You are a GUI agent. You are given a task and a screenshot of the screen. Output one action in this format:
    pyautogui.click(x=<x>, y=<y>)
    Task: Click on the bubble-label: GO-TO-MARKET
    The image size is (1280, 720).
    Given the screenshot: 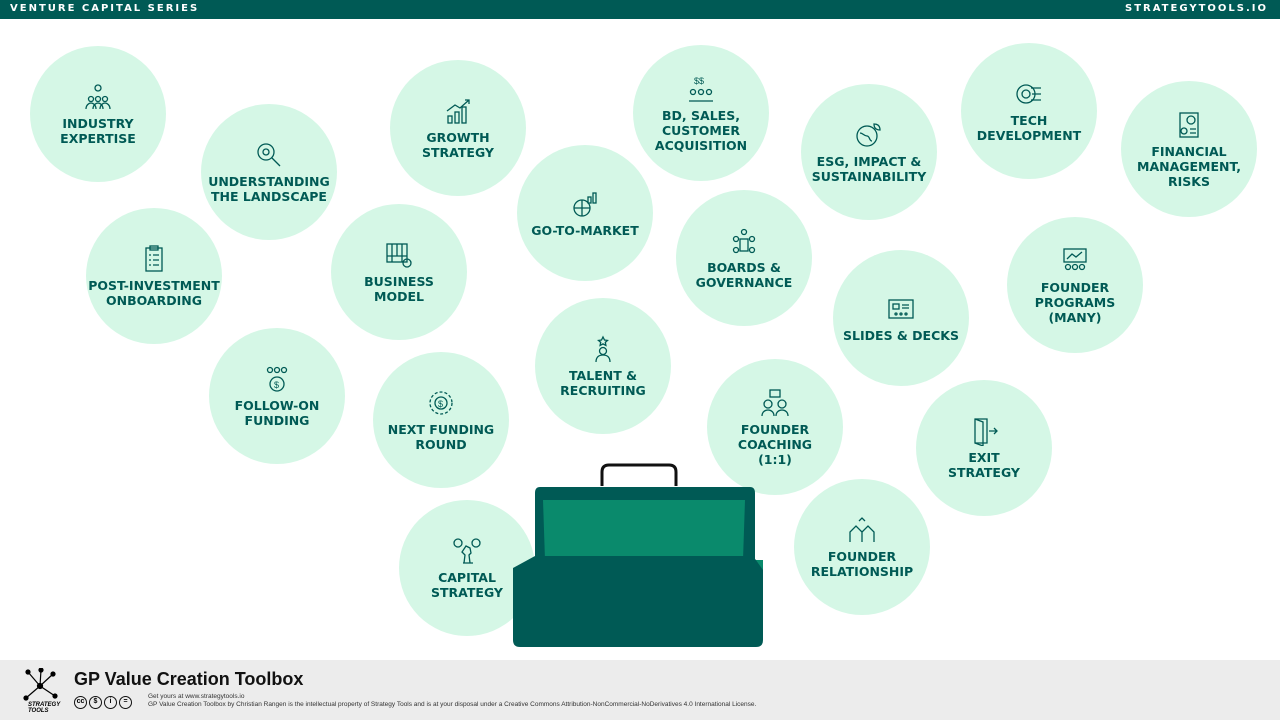 What is the action you would take?
    pyautogui.click(x=585, y=230)
    